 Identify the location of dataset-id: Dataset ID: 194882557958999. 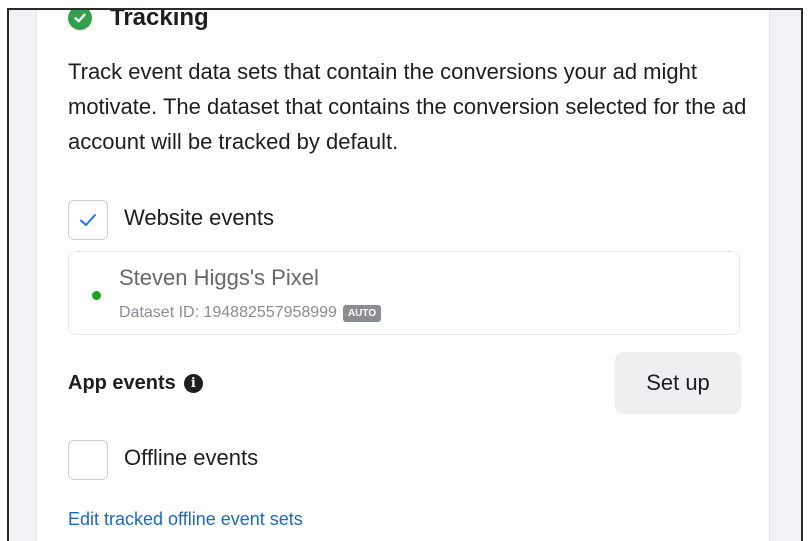
(228, 312).